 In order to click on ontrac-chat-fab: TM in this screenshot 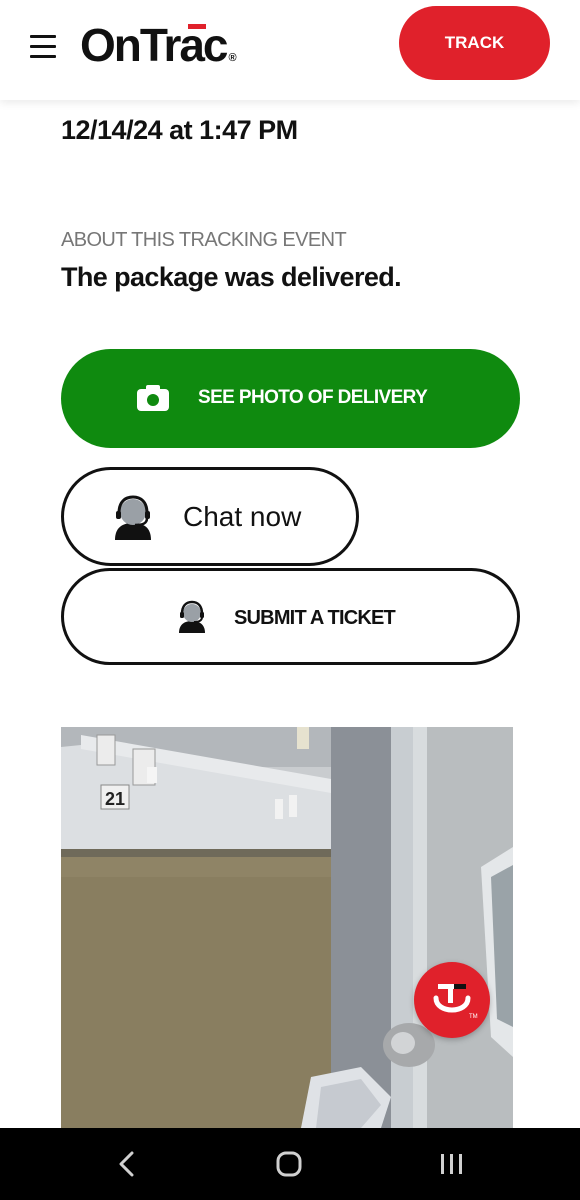, I will do `click(452, 1000)`.